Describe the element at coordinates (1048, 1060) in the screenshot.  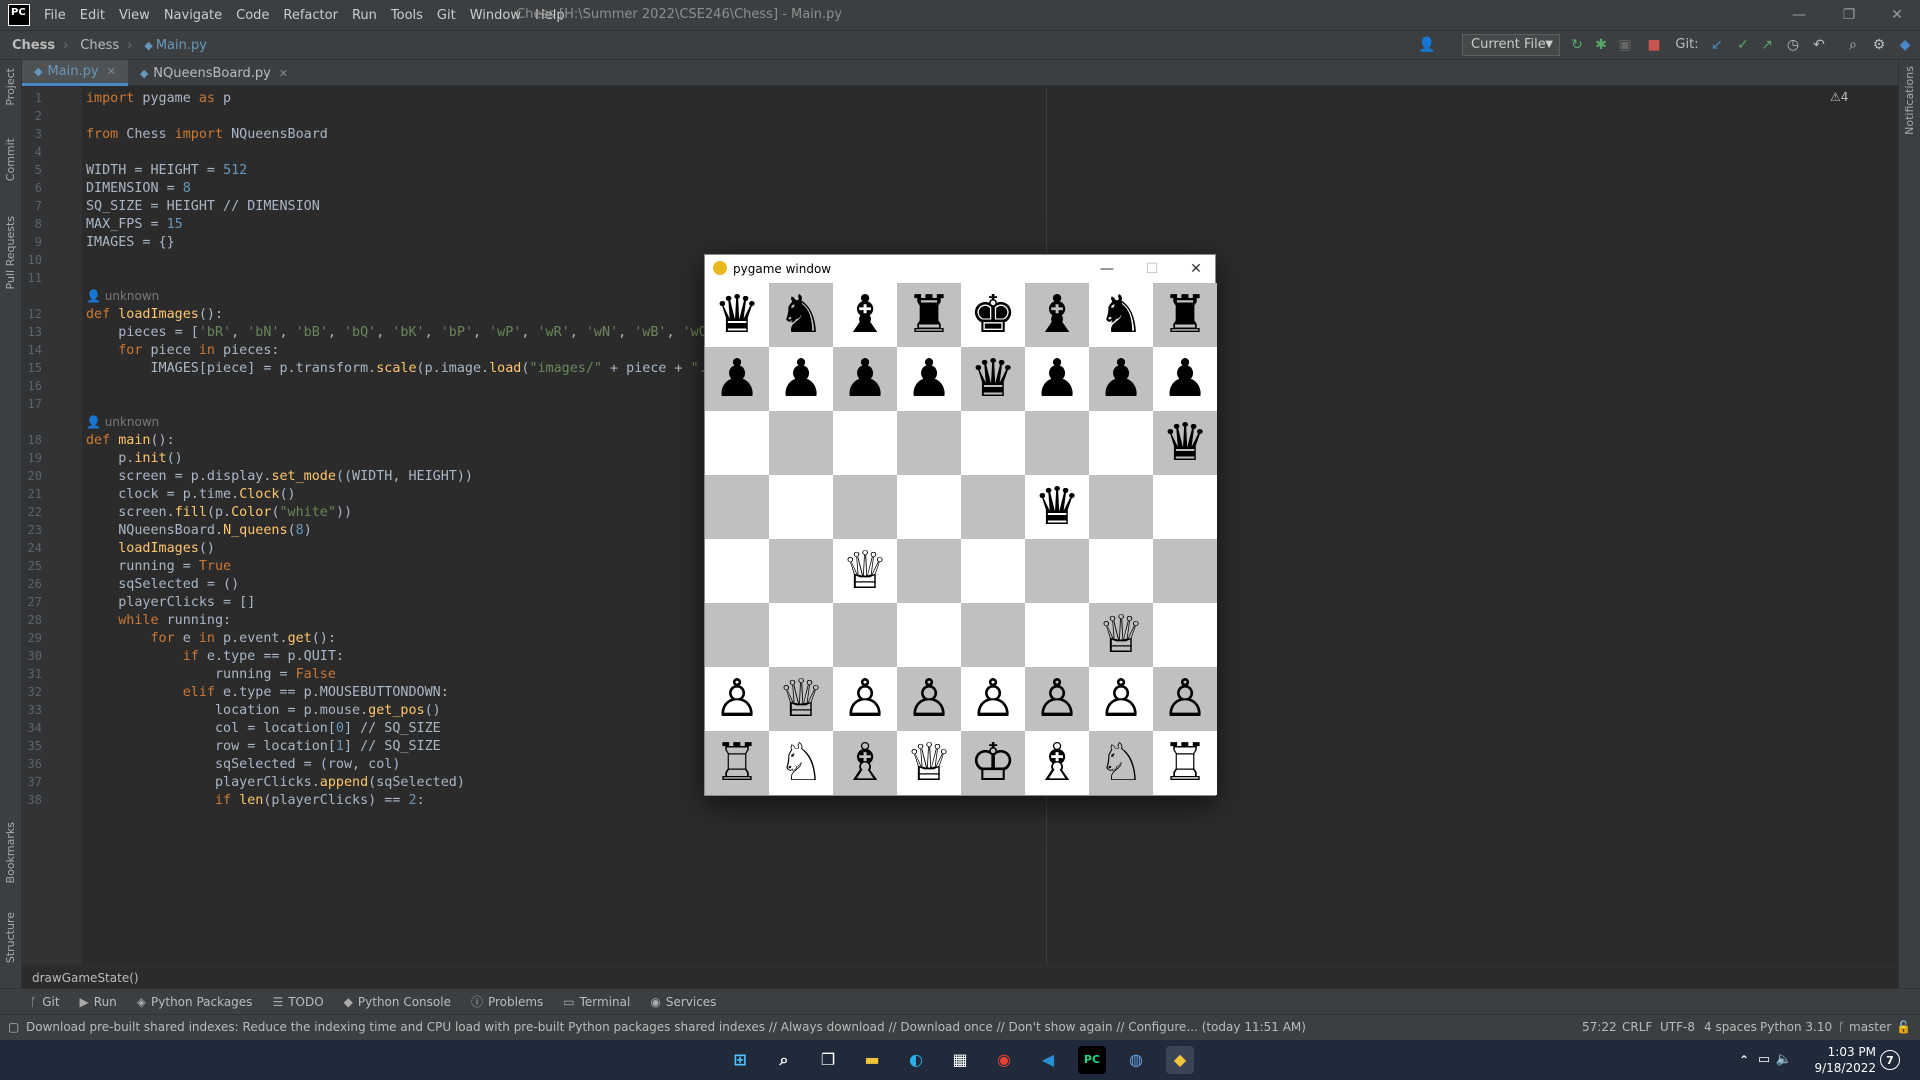
I see `vscode-icon: ◀` at that location.